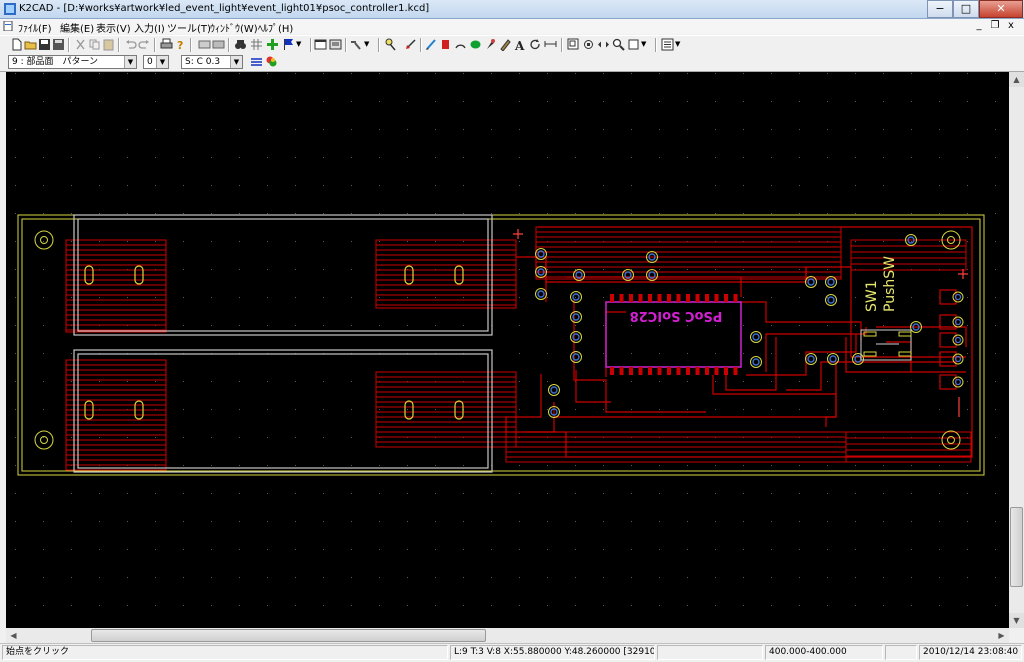  I want to click on scroll-right-icon: ▶, so click(1001, 635).